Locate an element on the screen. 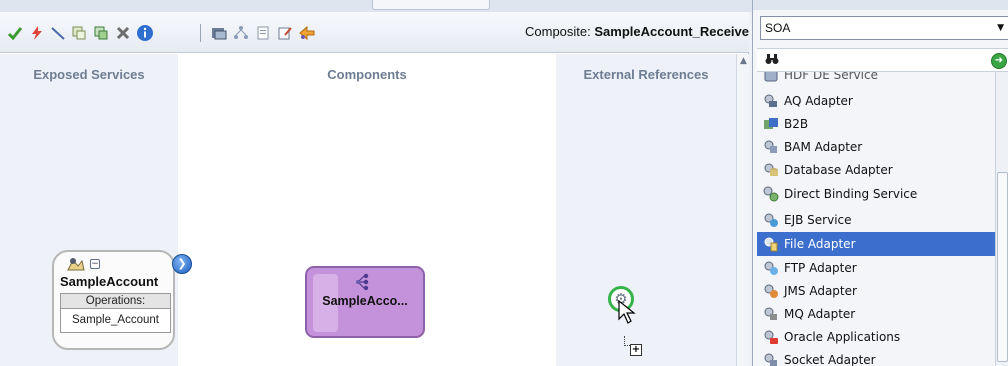  operation-item: Sample_Account is located at coordinates (115, 320).